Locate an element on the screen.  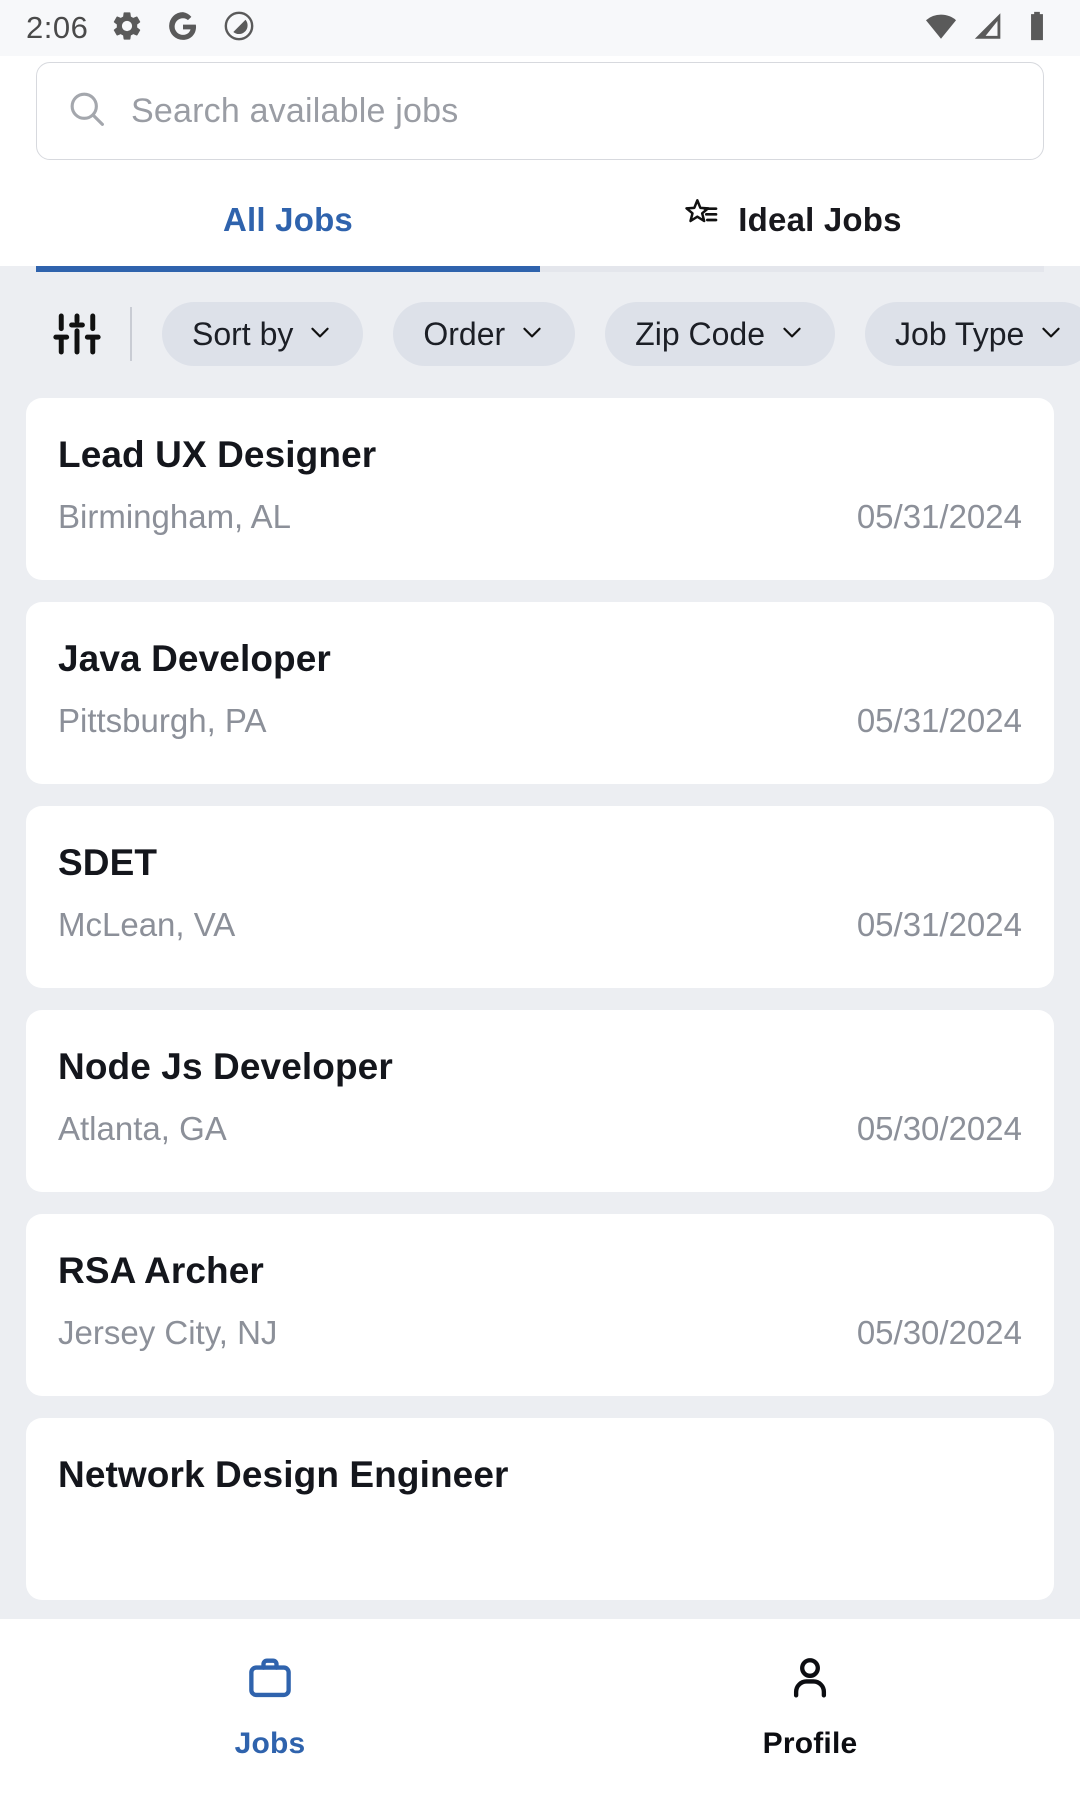
chip-sort-by-label: Sort by is located at coordinates (243, 333).